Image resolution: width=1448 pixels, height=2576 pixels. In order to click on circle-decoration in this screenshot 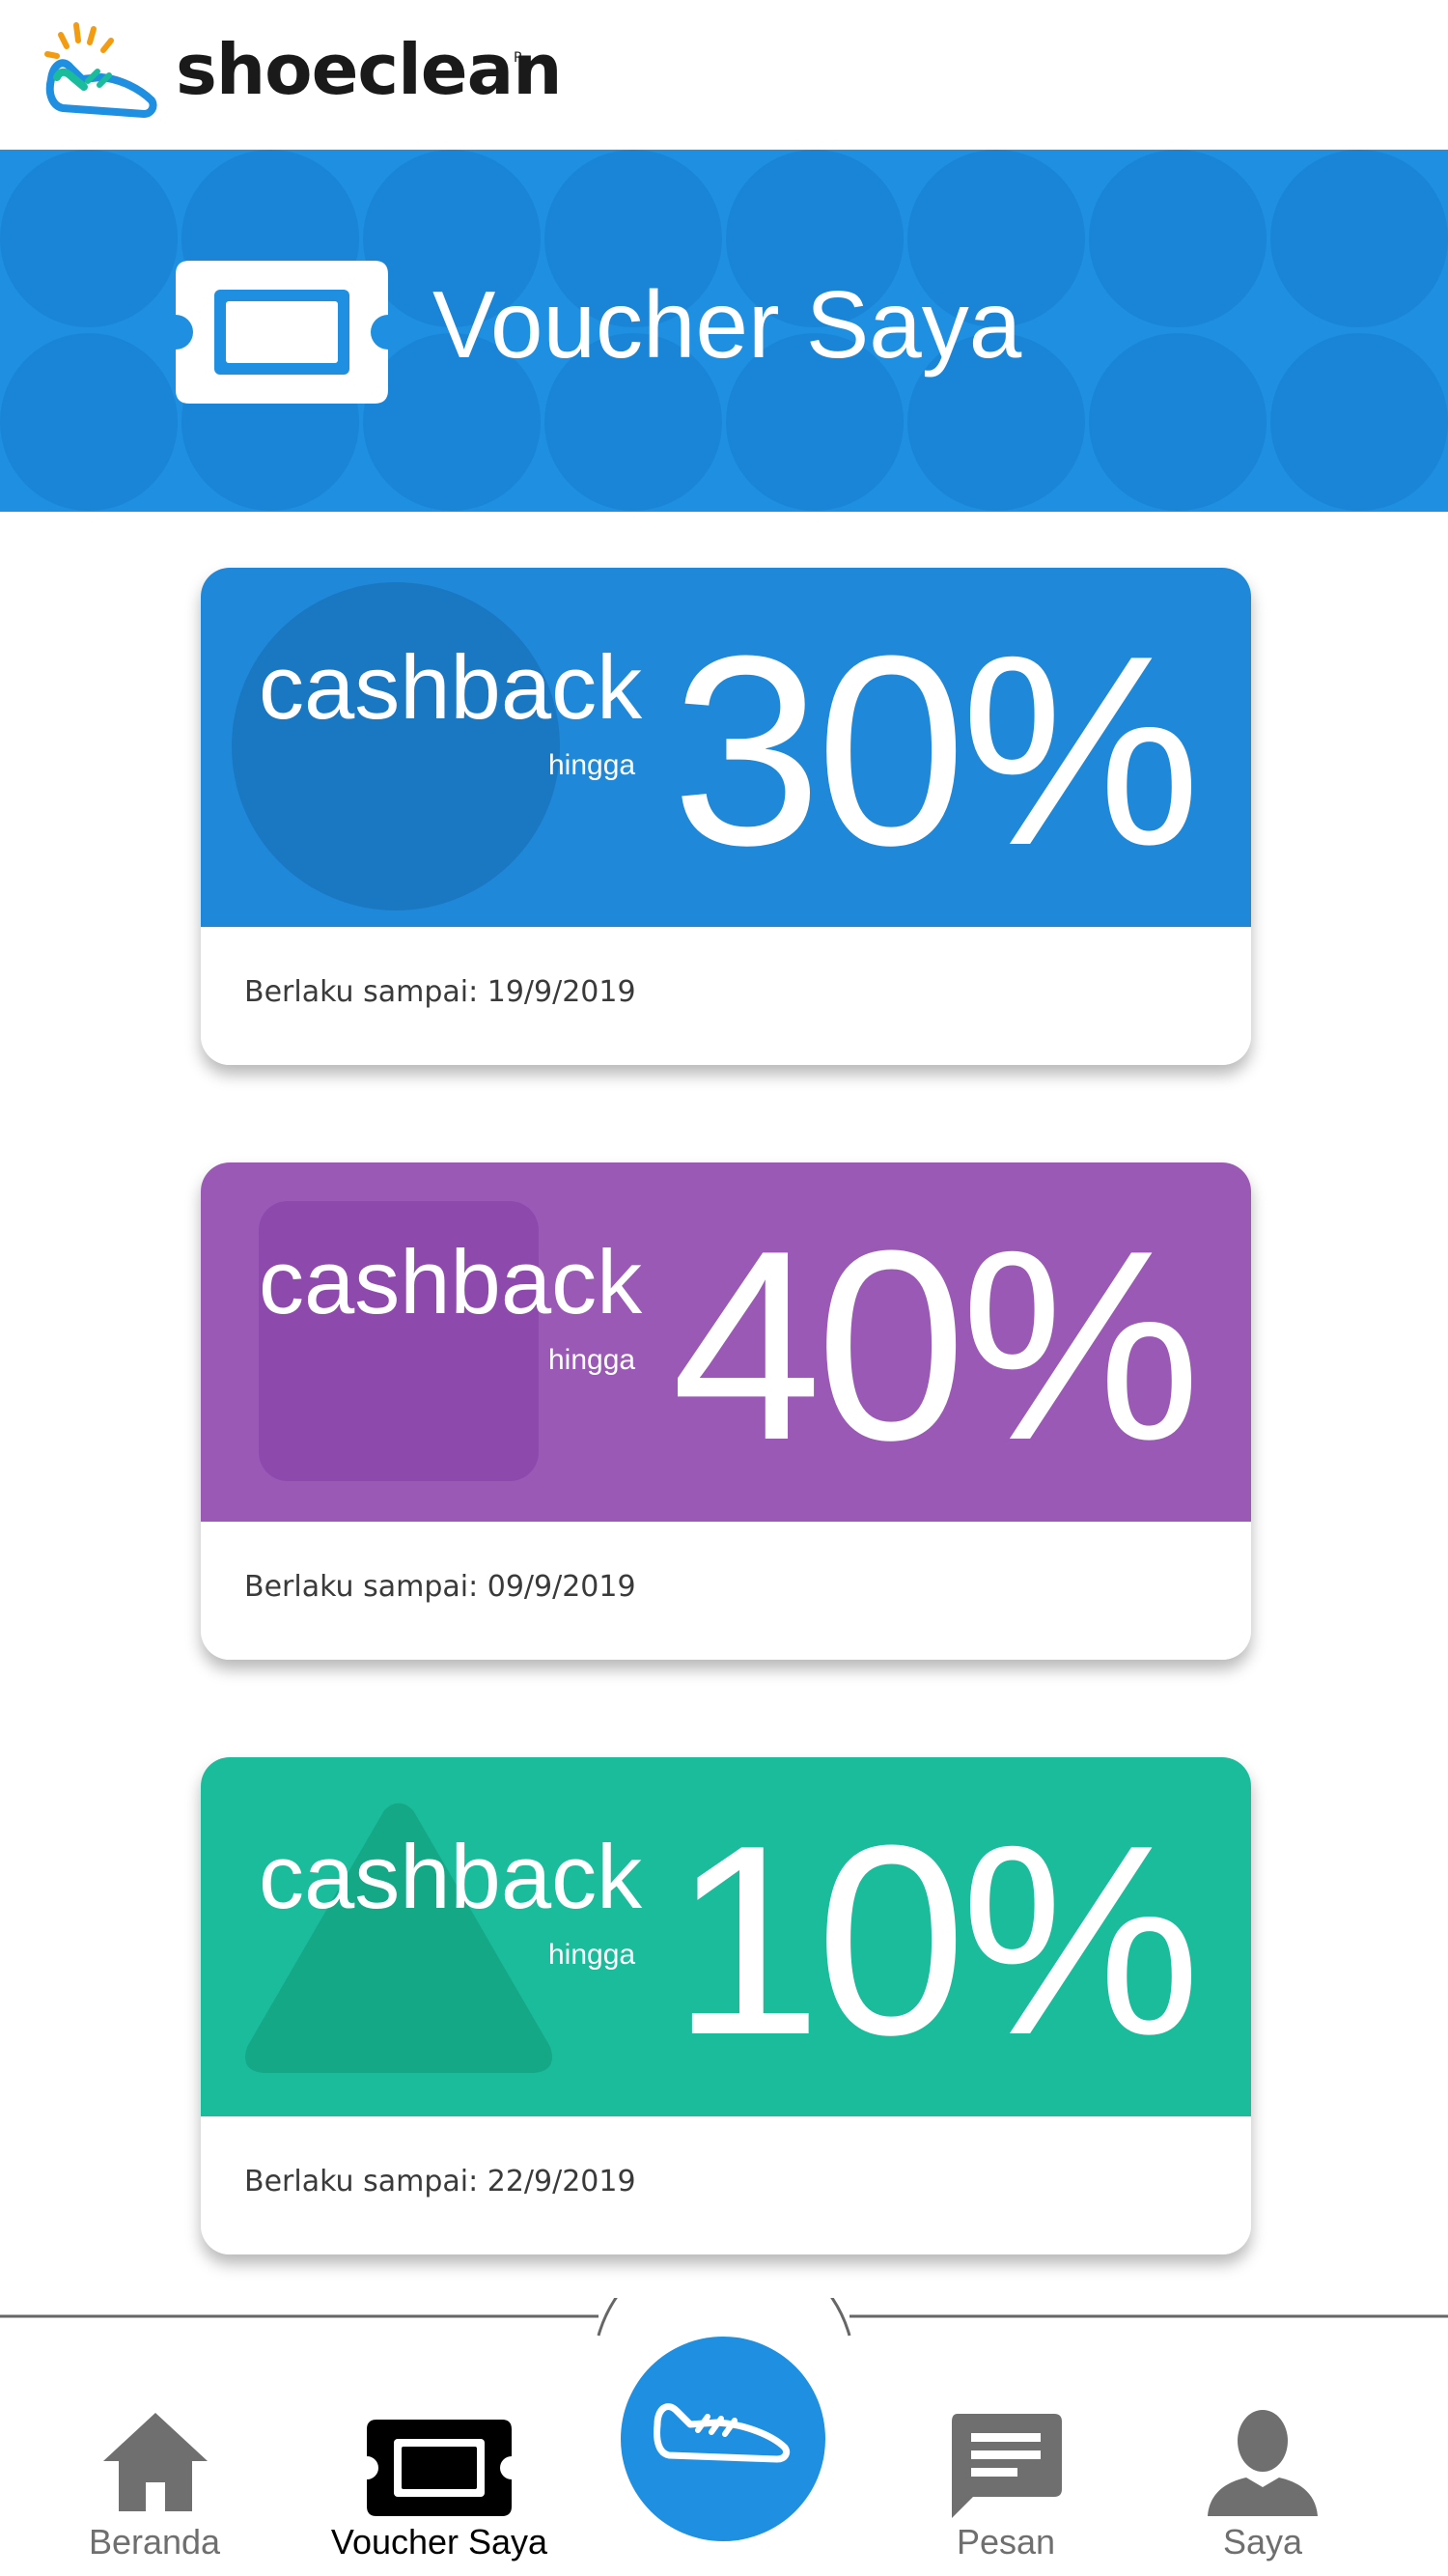, I will do `click(396, 746)`.